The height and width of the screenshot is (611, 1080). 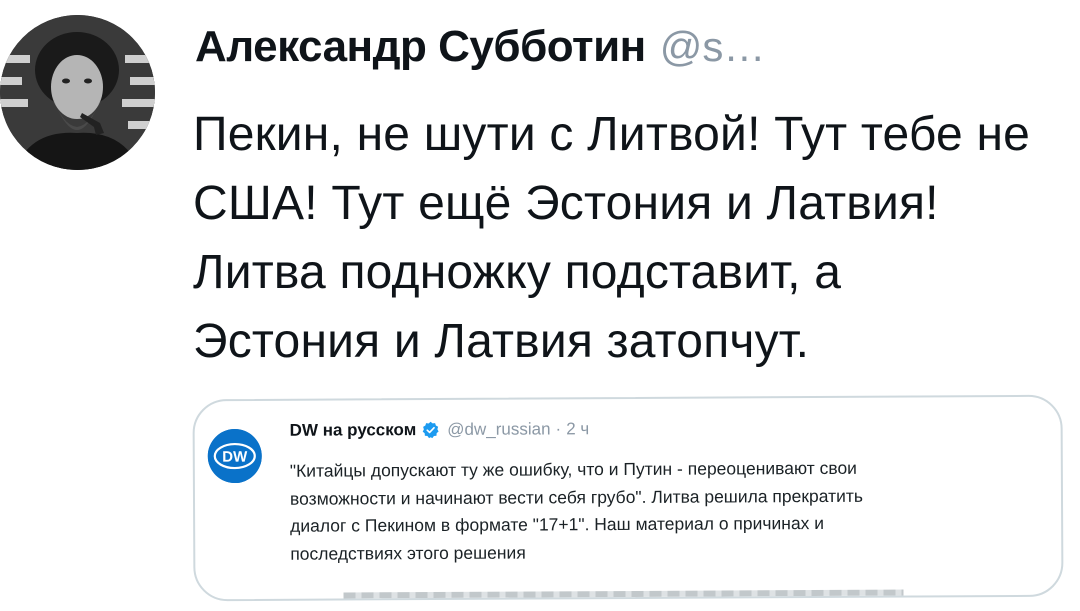 What do you see at coordinates (577, 429) in the screenshot?
I see `quoted-tweet-time: 2 ч` at bounding box center [577, 429].